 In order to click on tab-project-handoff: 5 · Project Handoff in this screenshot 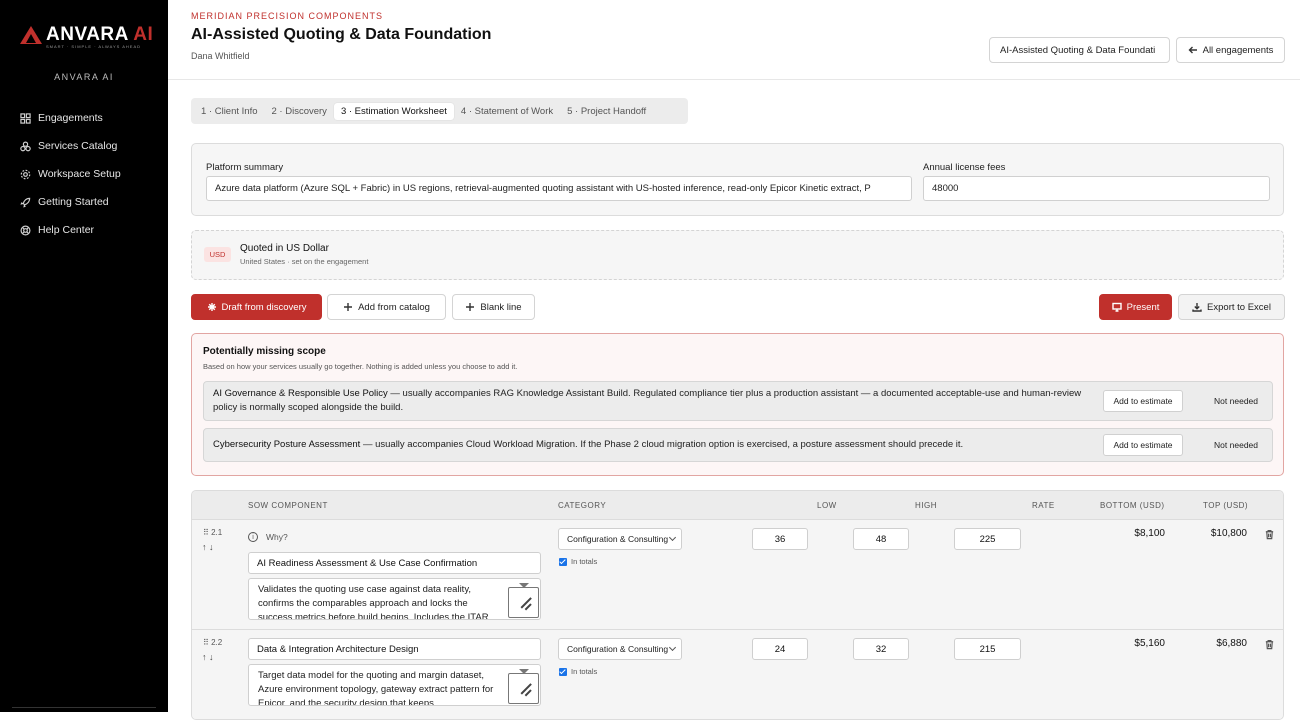, I will do `click(606, 111)`.